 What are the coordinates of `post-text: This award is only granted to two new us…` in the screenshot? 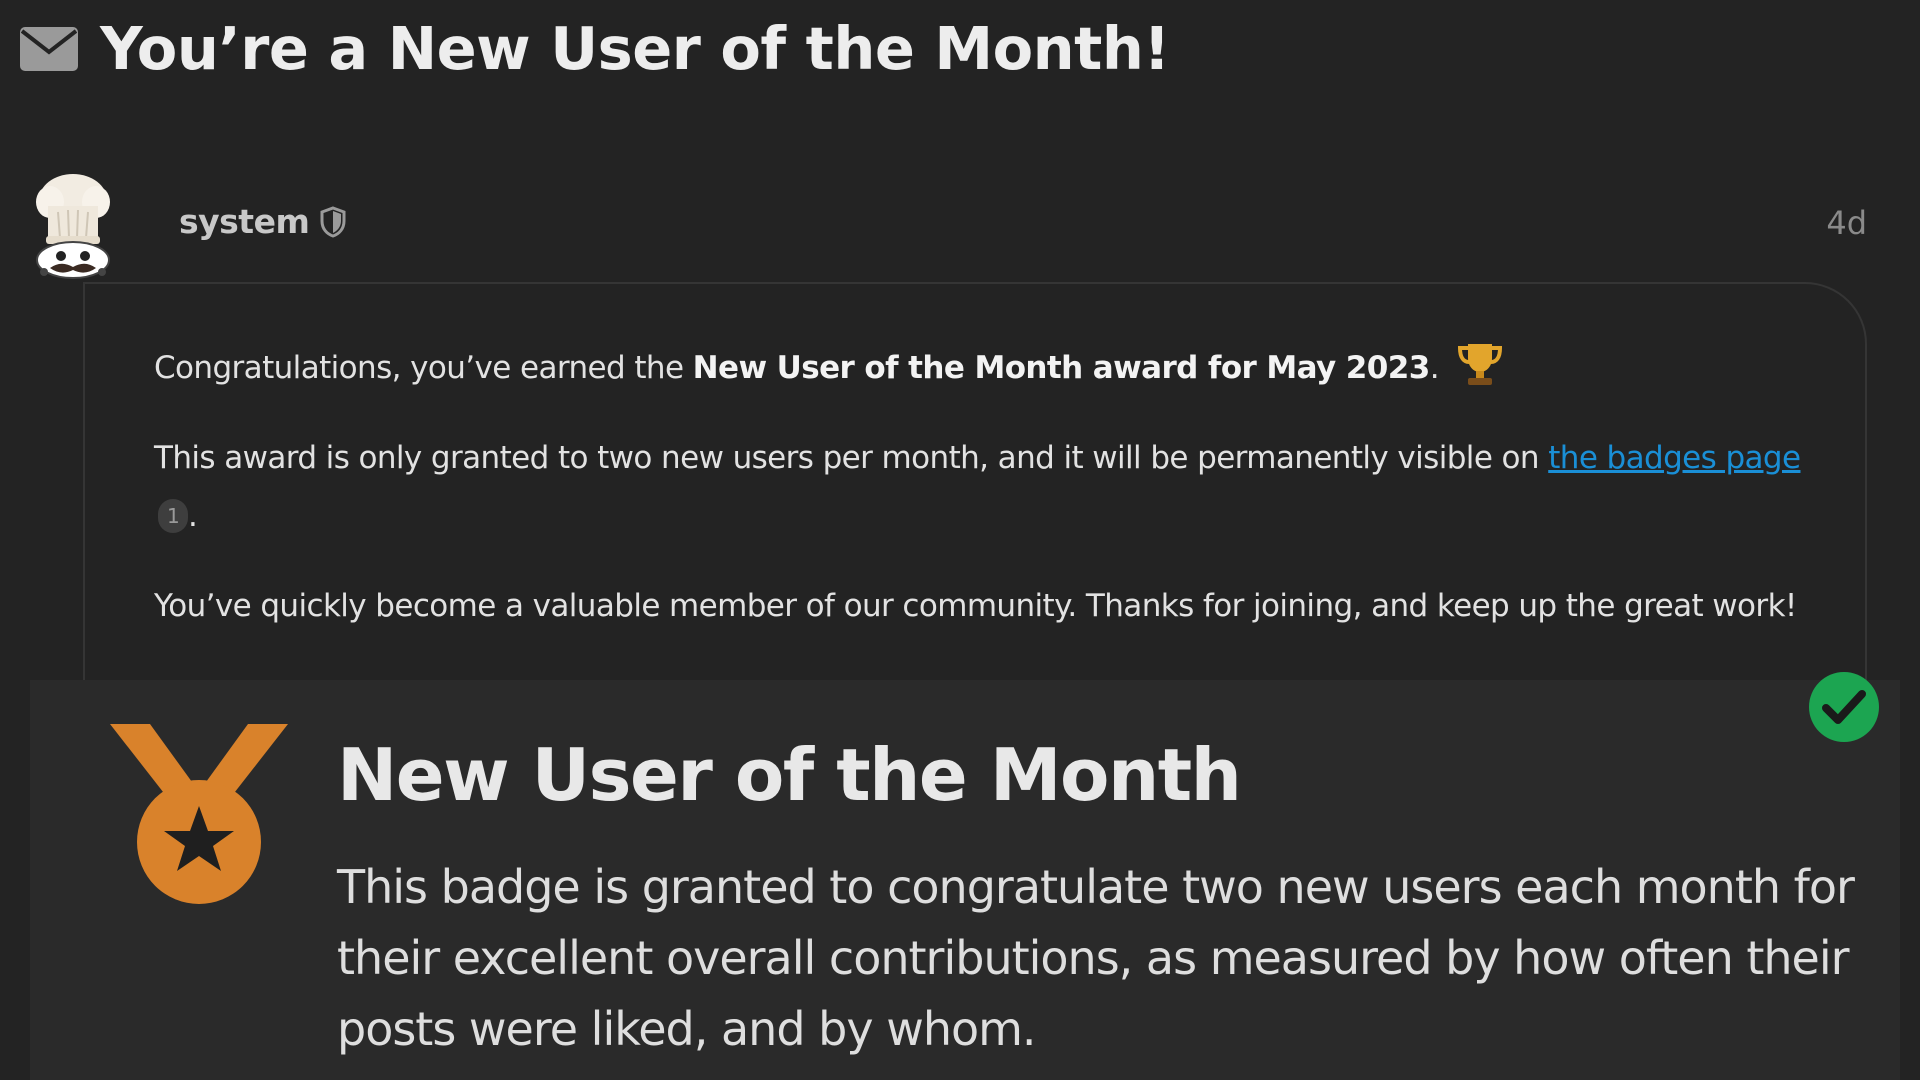 It's located at (851, 458).